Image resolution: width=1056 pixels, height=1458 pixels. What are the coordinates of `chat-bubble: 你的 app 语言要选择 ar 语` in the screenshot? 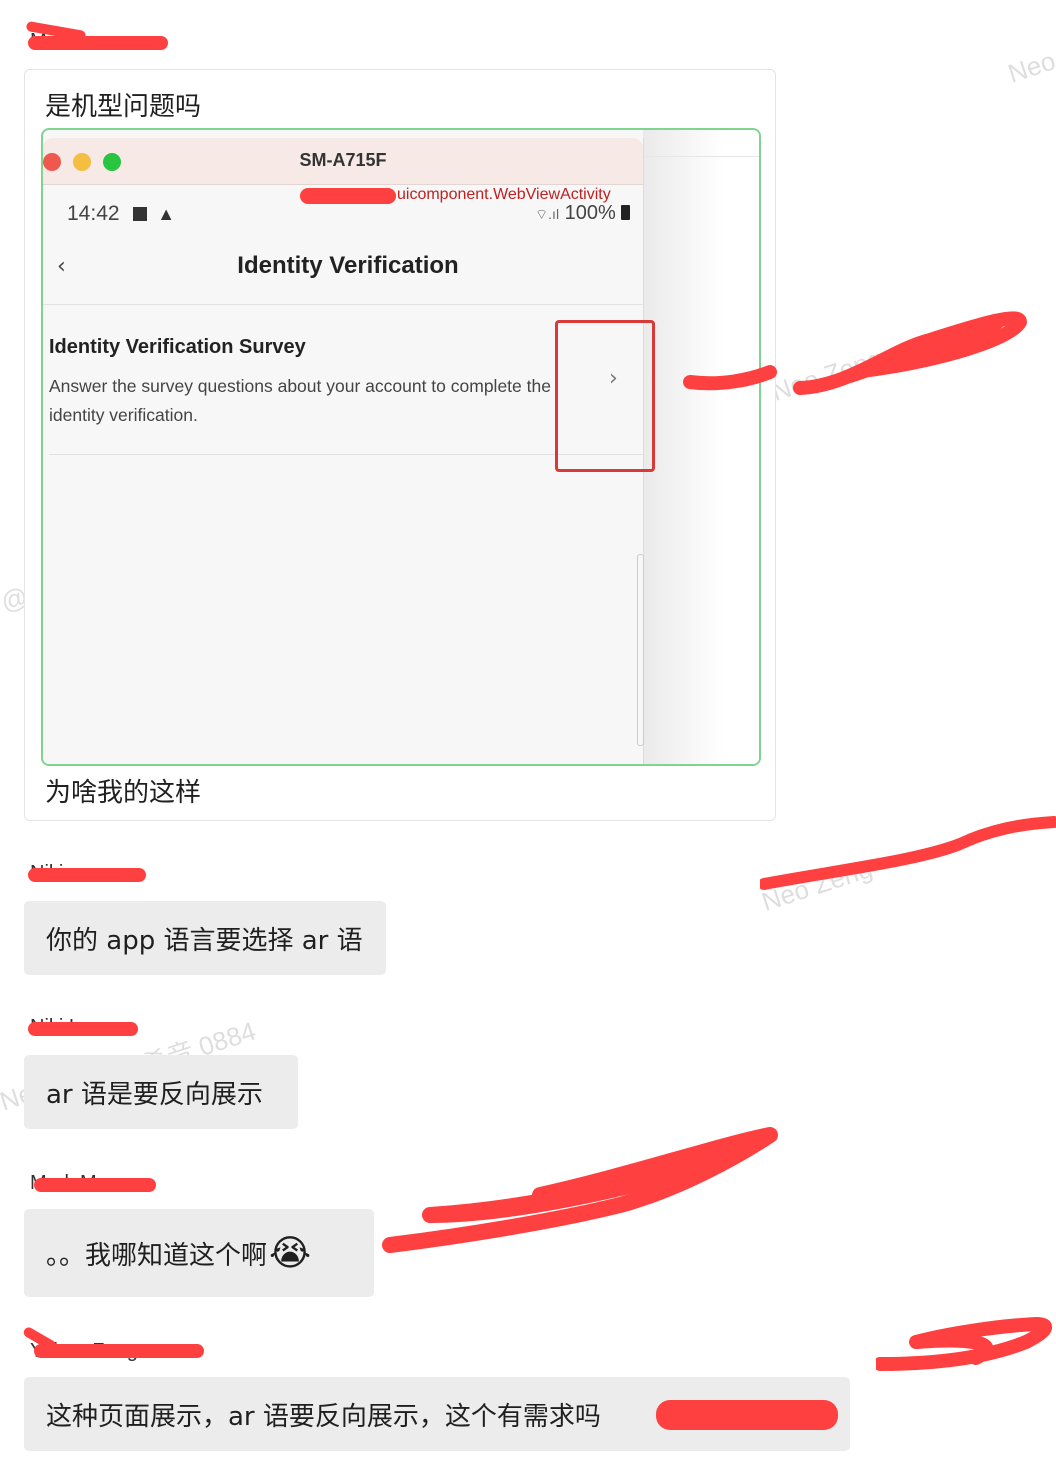 It's located at (205, 938).